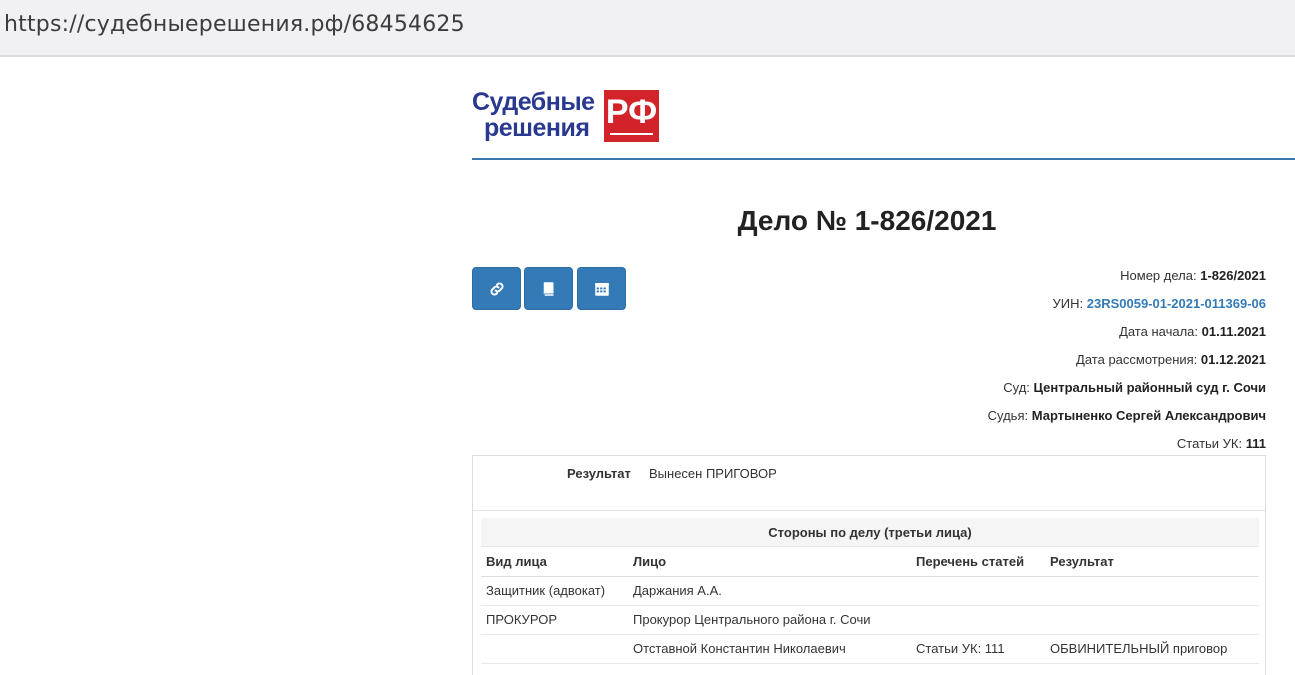 This screenshot has width=1295, height=675. I want to click on party-type: Защитник (адвокат), so click(554, 591).